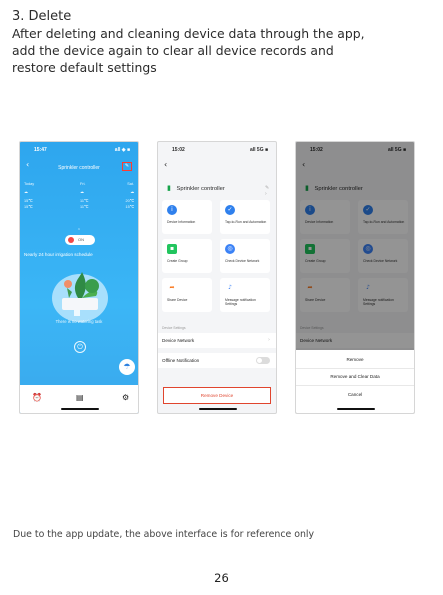 The width and height of the screenshot is (443, 595). Describe the element at coordinates (58, 254) in the screenshot. I see `schedule-label: Nearly 24 hour irrigation schedule` at that location.